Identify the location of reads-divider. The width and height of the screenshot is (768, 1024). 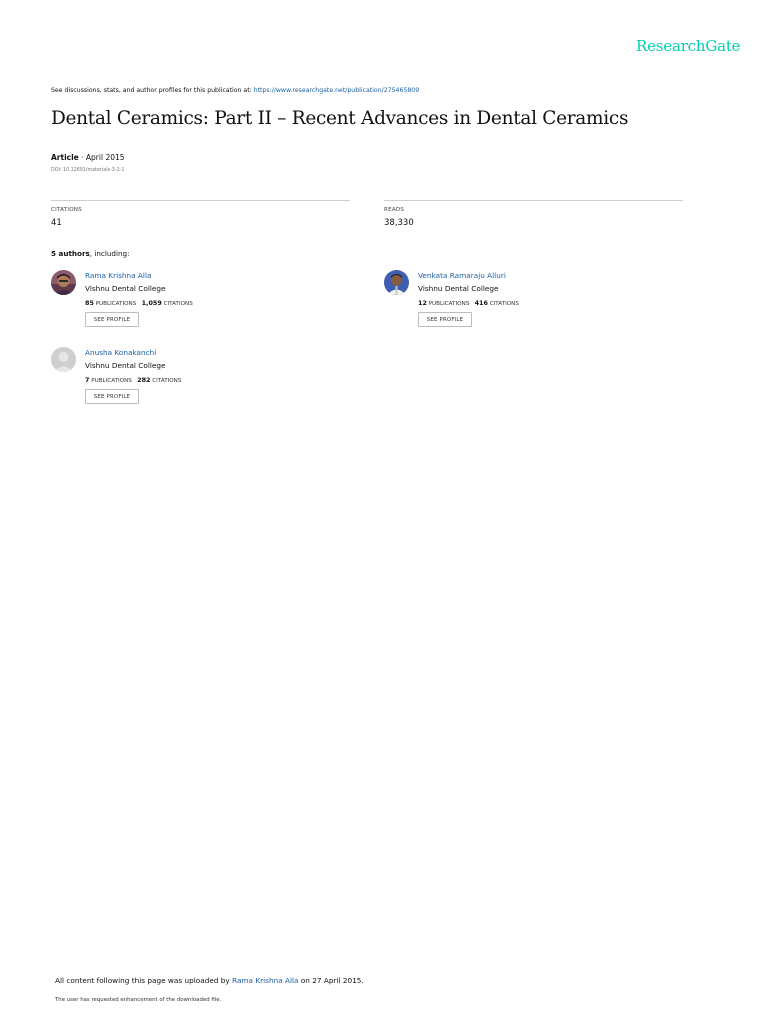
(533, 200).